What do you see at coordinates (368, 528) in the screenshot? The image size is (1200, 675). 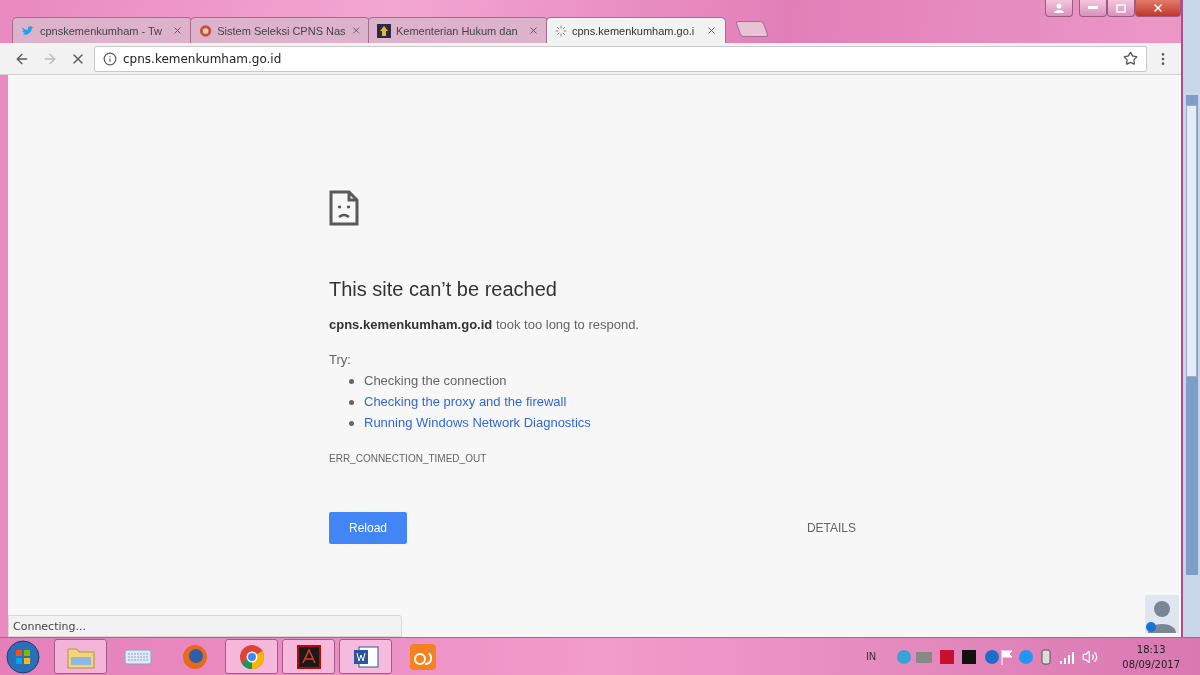 I see `reload-button: Reload` at bounding box center [368, 528].